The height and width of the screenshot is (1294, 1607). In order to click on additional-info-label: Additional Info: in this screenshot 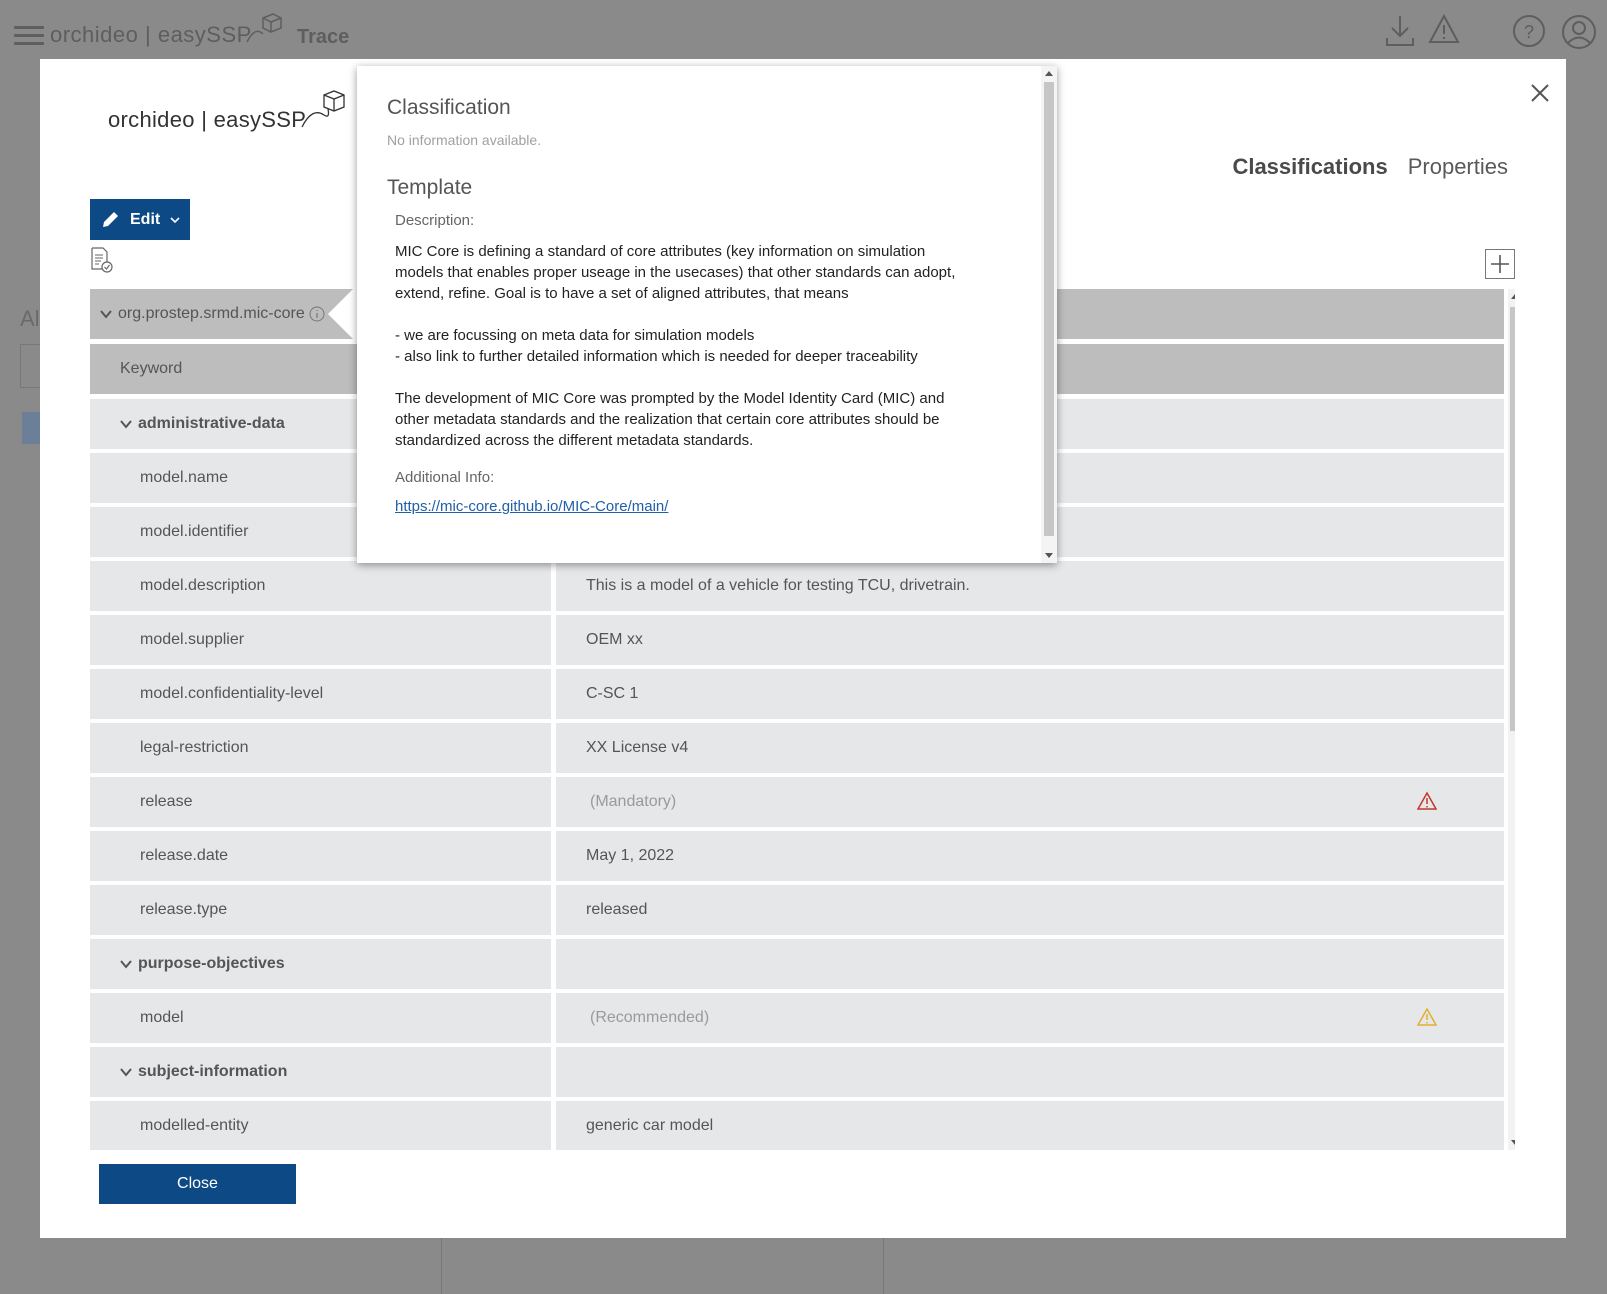, I will do `click(445, 477)`.